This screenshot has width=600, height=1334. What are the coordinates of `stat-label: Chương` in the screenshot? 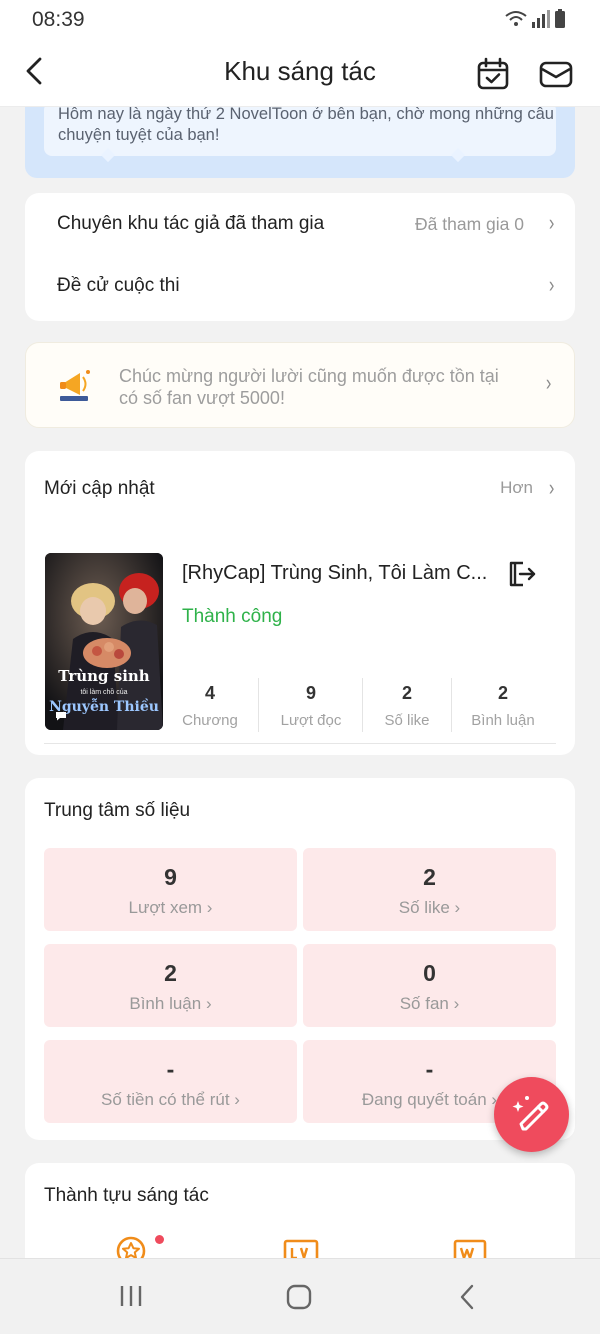 It's located at (210, 720).